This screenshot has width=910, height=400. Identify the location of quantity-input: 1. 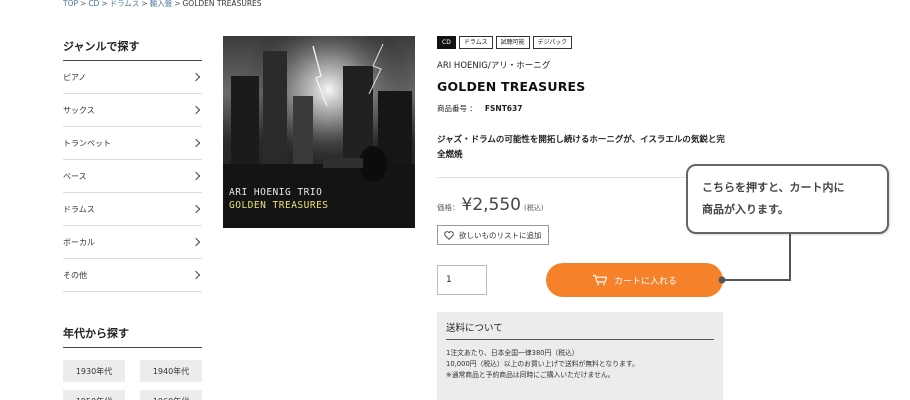
(462, 280).